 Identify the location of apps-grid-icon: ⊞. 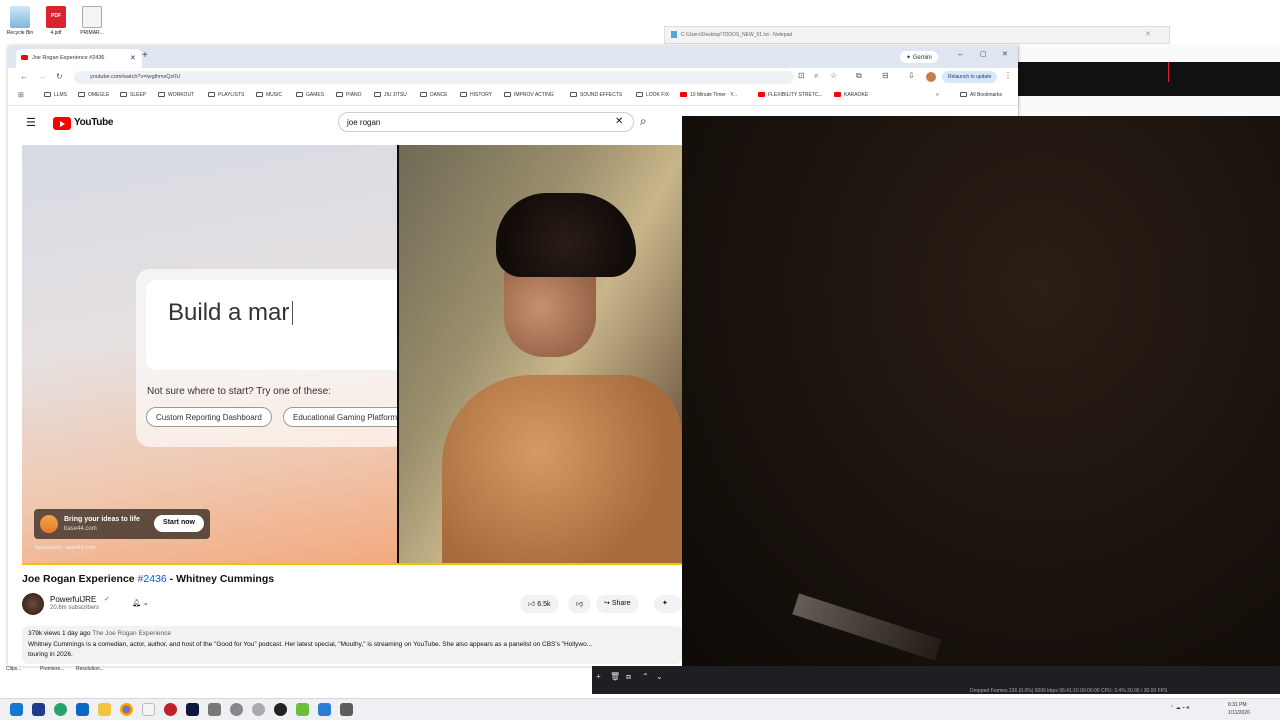
(21, 95).